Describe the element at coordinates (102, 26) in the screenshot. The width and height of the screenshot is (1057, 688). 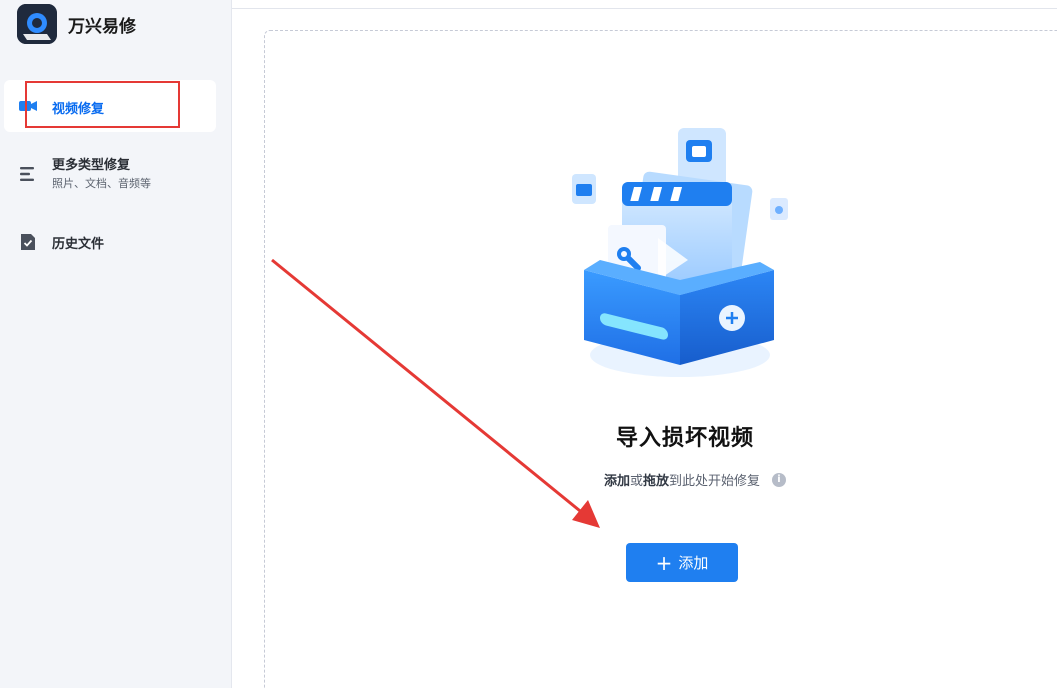
I see `app-title: 万兴易修` at that location.